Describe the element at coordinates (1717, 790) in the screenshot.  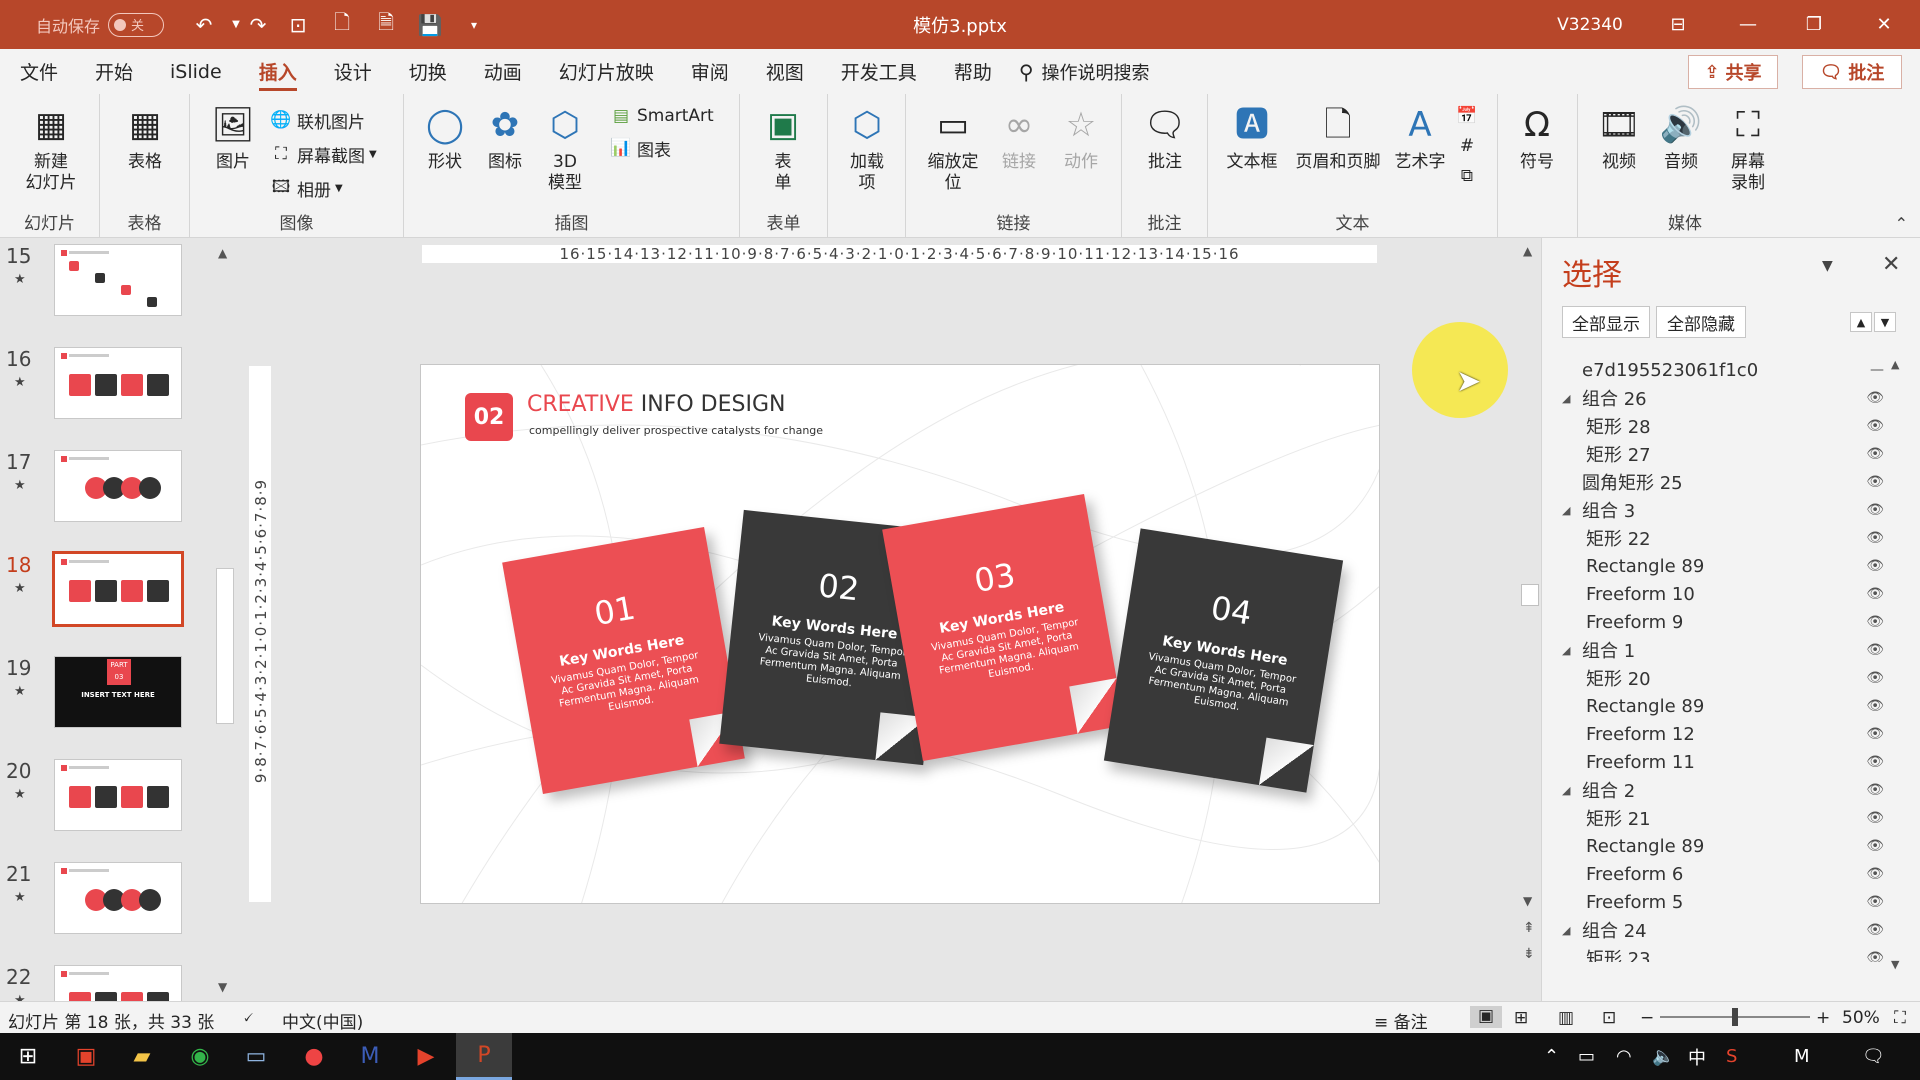
I see `layer-item: ◢ 组合 2 👁` at that location.